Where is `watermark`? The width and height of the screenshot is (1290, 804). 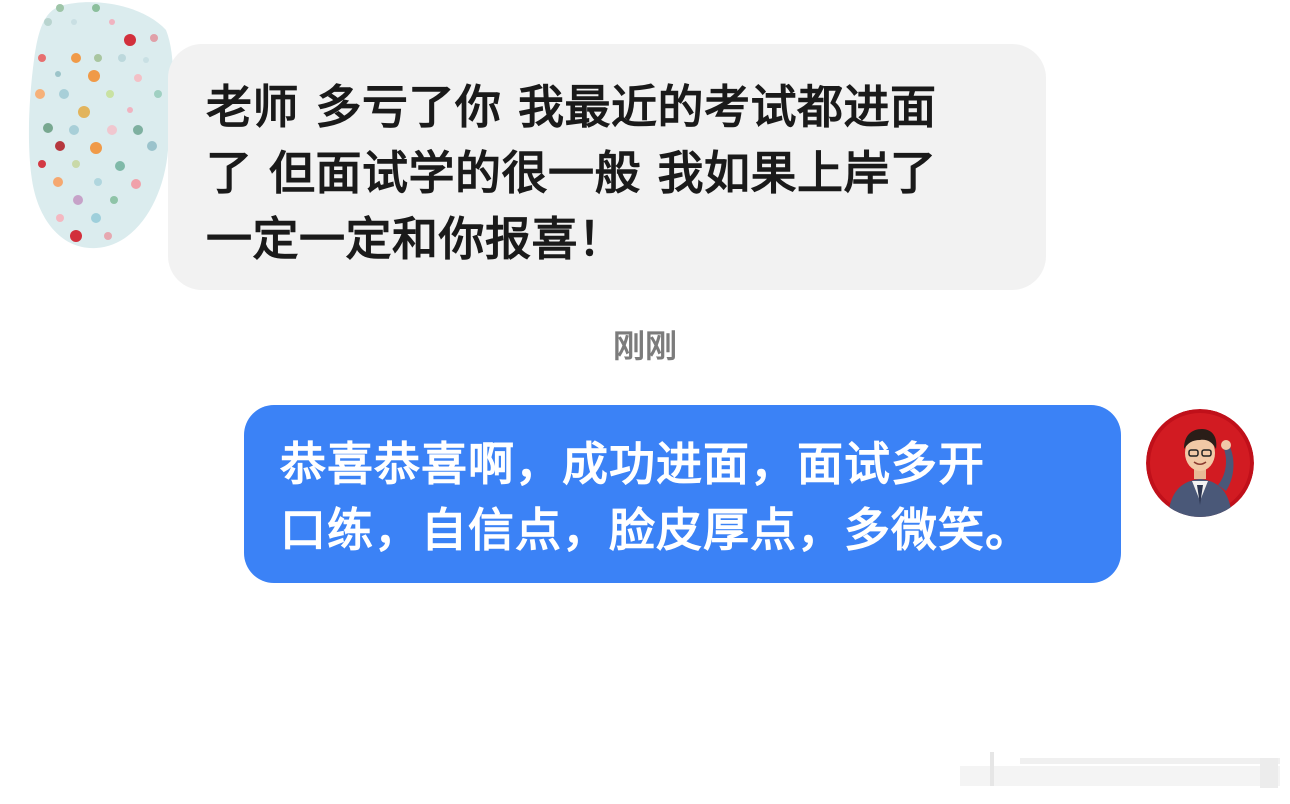
watermark is located at coordinates (1120, 772).